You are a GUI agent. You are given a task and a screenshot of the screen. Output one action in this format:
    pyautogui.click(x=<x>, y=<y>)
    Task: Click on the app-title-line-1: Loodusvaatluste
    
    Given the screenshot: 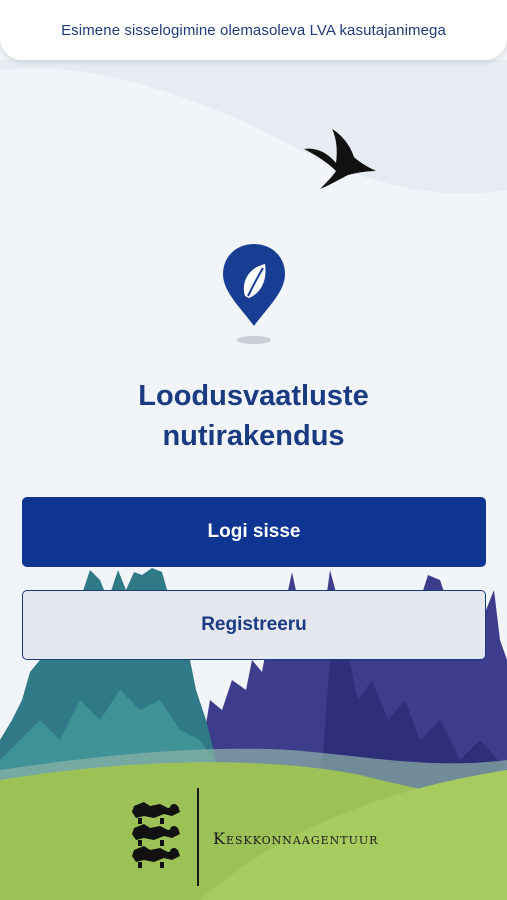 What is the action you would take?
    pyautogui.click(x=253, y=396)
    